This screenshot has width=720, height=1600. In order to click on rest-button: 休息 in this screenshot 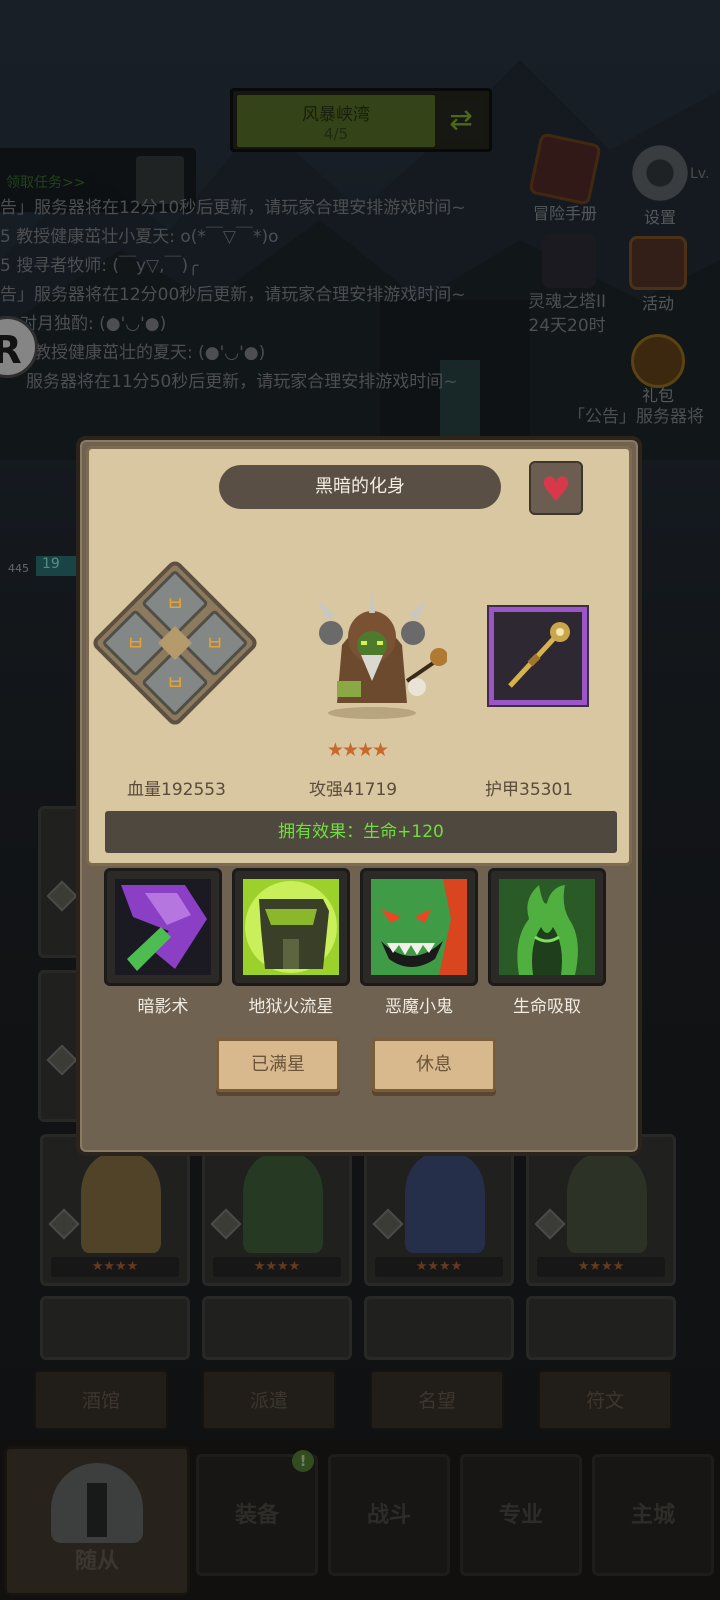, I will do `click(434, 1065)`.